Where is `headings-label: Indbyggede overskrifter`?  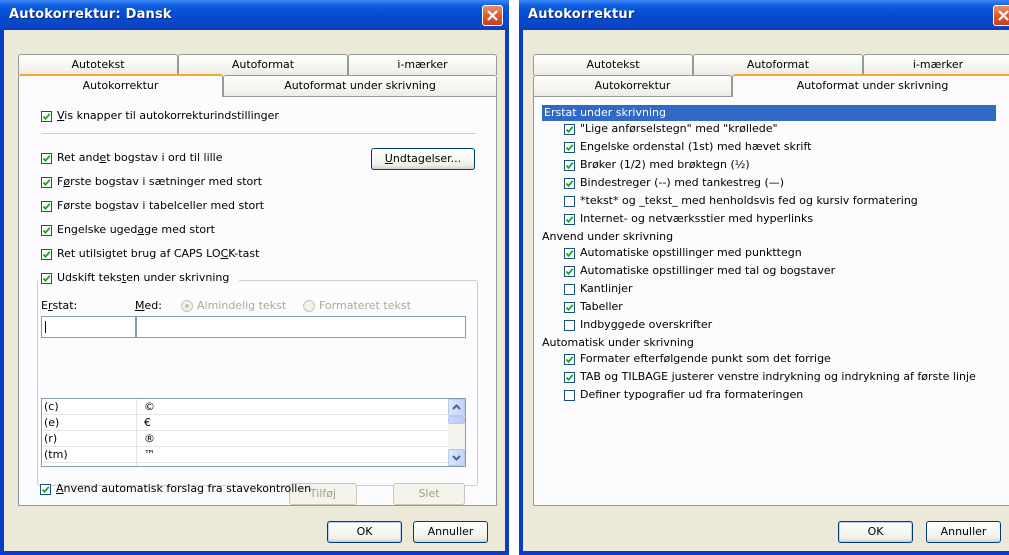 headings-label: Indbyggede overskrifter is located at coordinates (646, 324).